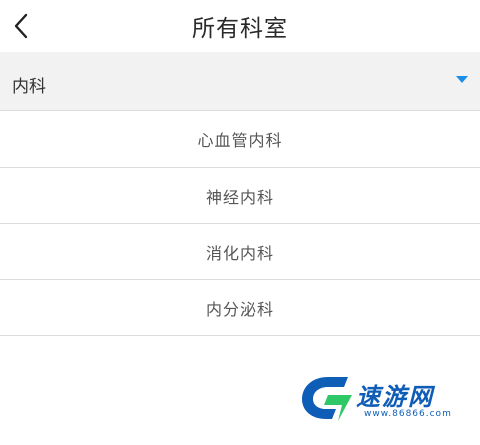 This screenshot has width=480, height=445. I want to click on department-item-cardiology: 心血管内科, so click(240, 139).